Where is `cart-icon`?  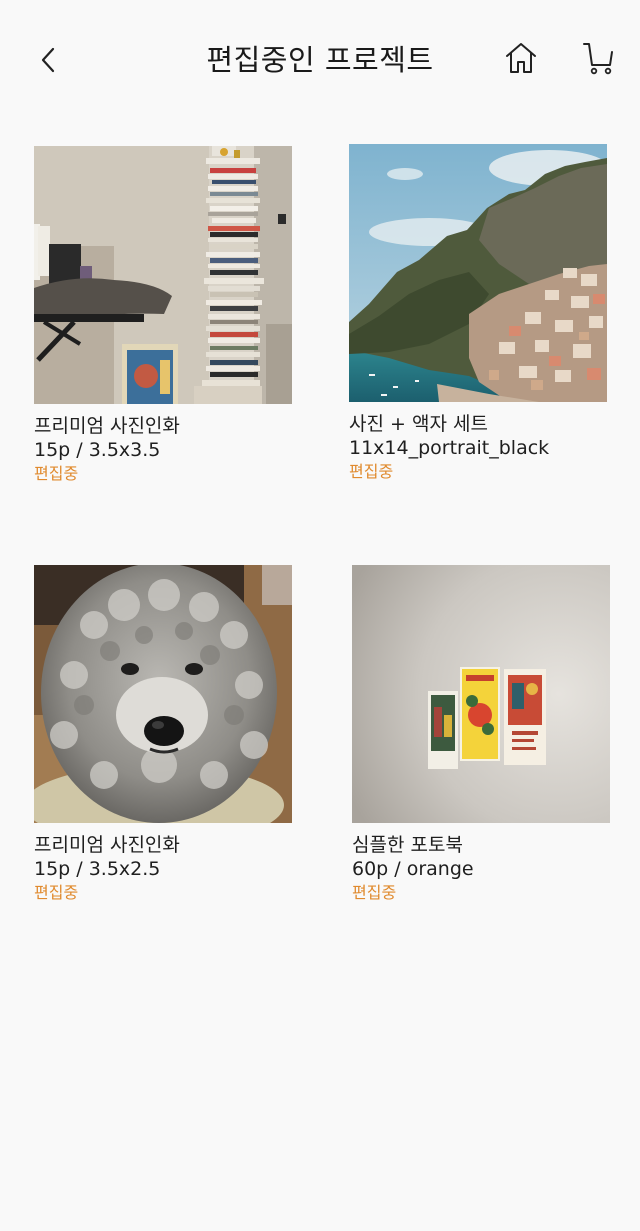 cart-icon is located at coordinates (598, 60).